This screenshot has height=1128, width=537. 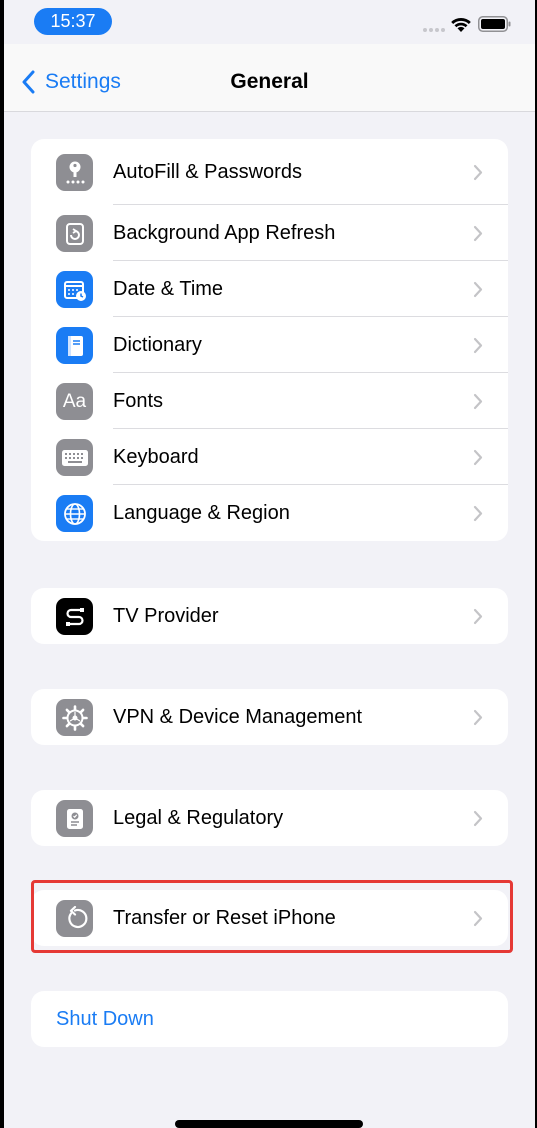 What do you see at coordinates (269, 1124) in the screenshot?
I see `home-indicator` at bounding box center [269, 1124].